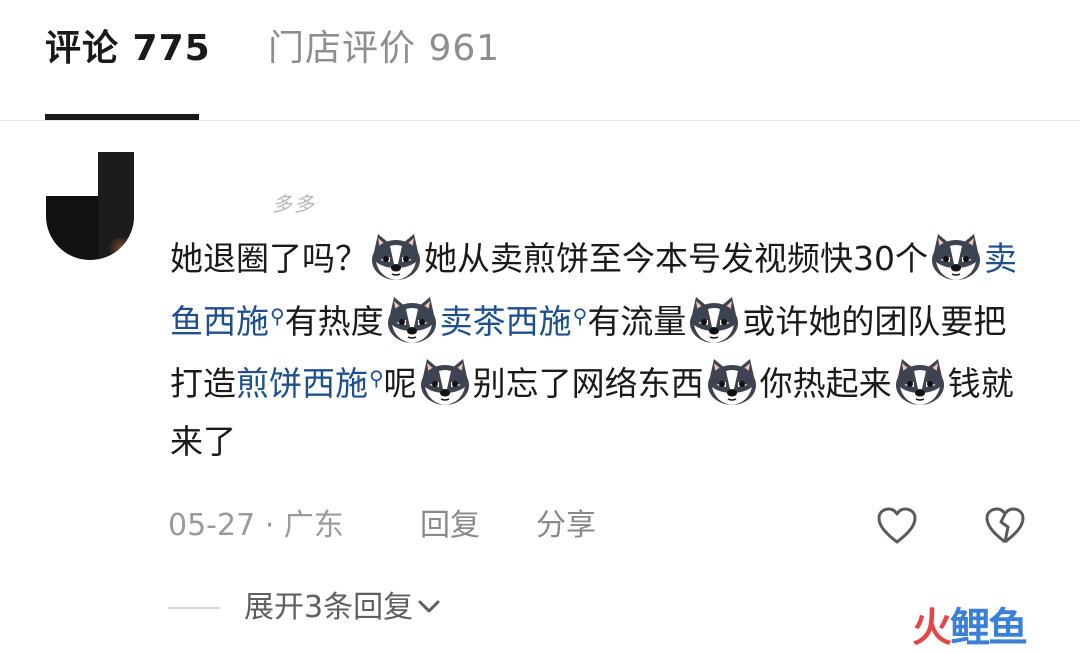 Image resolution: width=1080 pixels, height=654 pixels. I want to click on comment-text-segment: 有热度, so click(334, 321).